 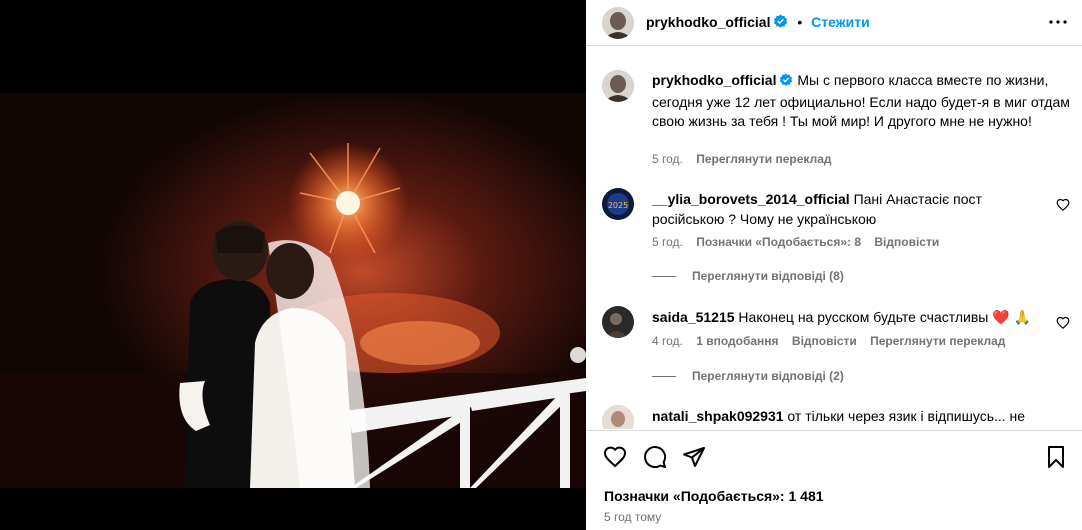 I want to click on caption-username: prykhodko_official, so click(x=714, y=80).